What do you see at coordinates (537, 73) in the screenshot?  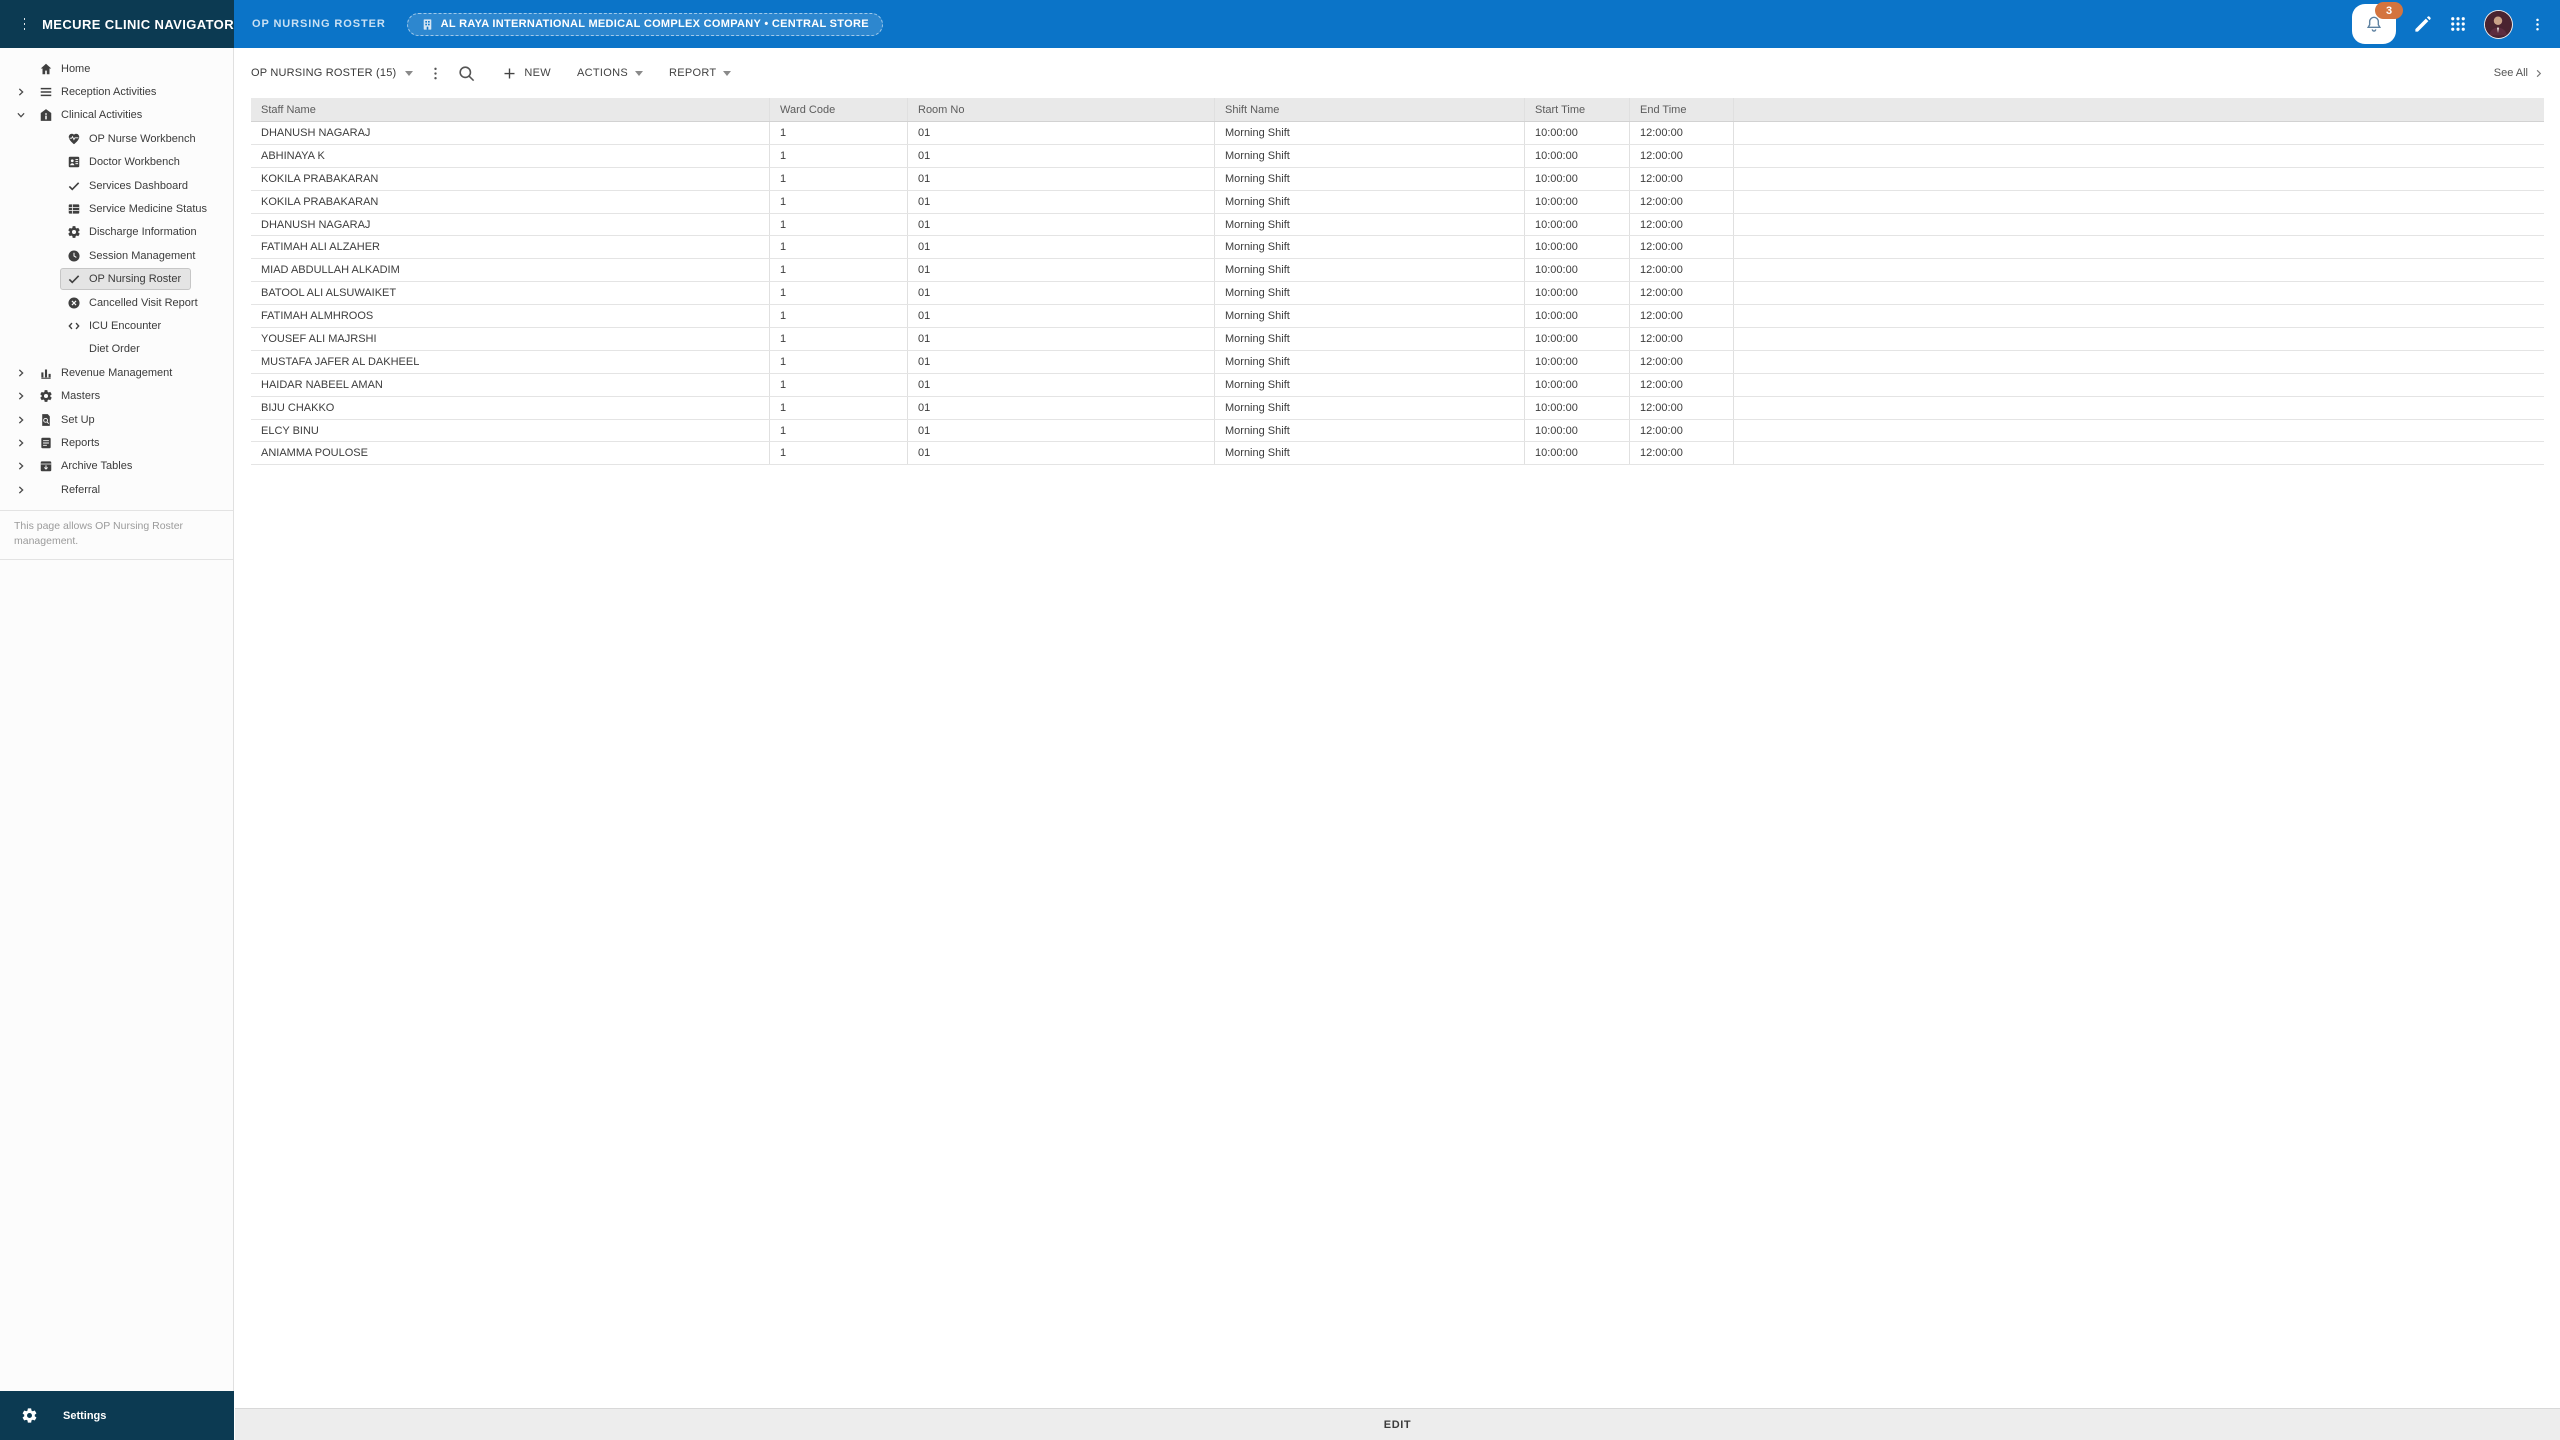 I see `new-button-label: NEW` at bounding box center [537, 73].